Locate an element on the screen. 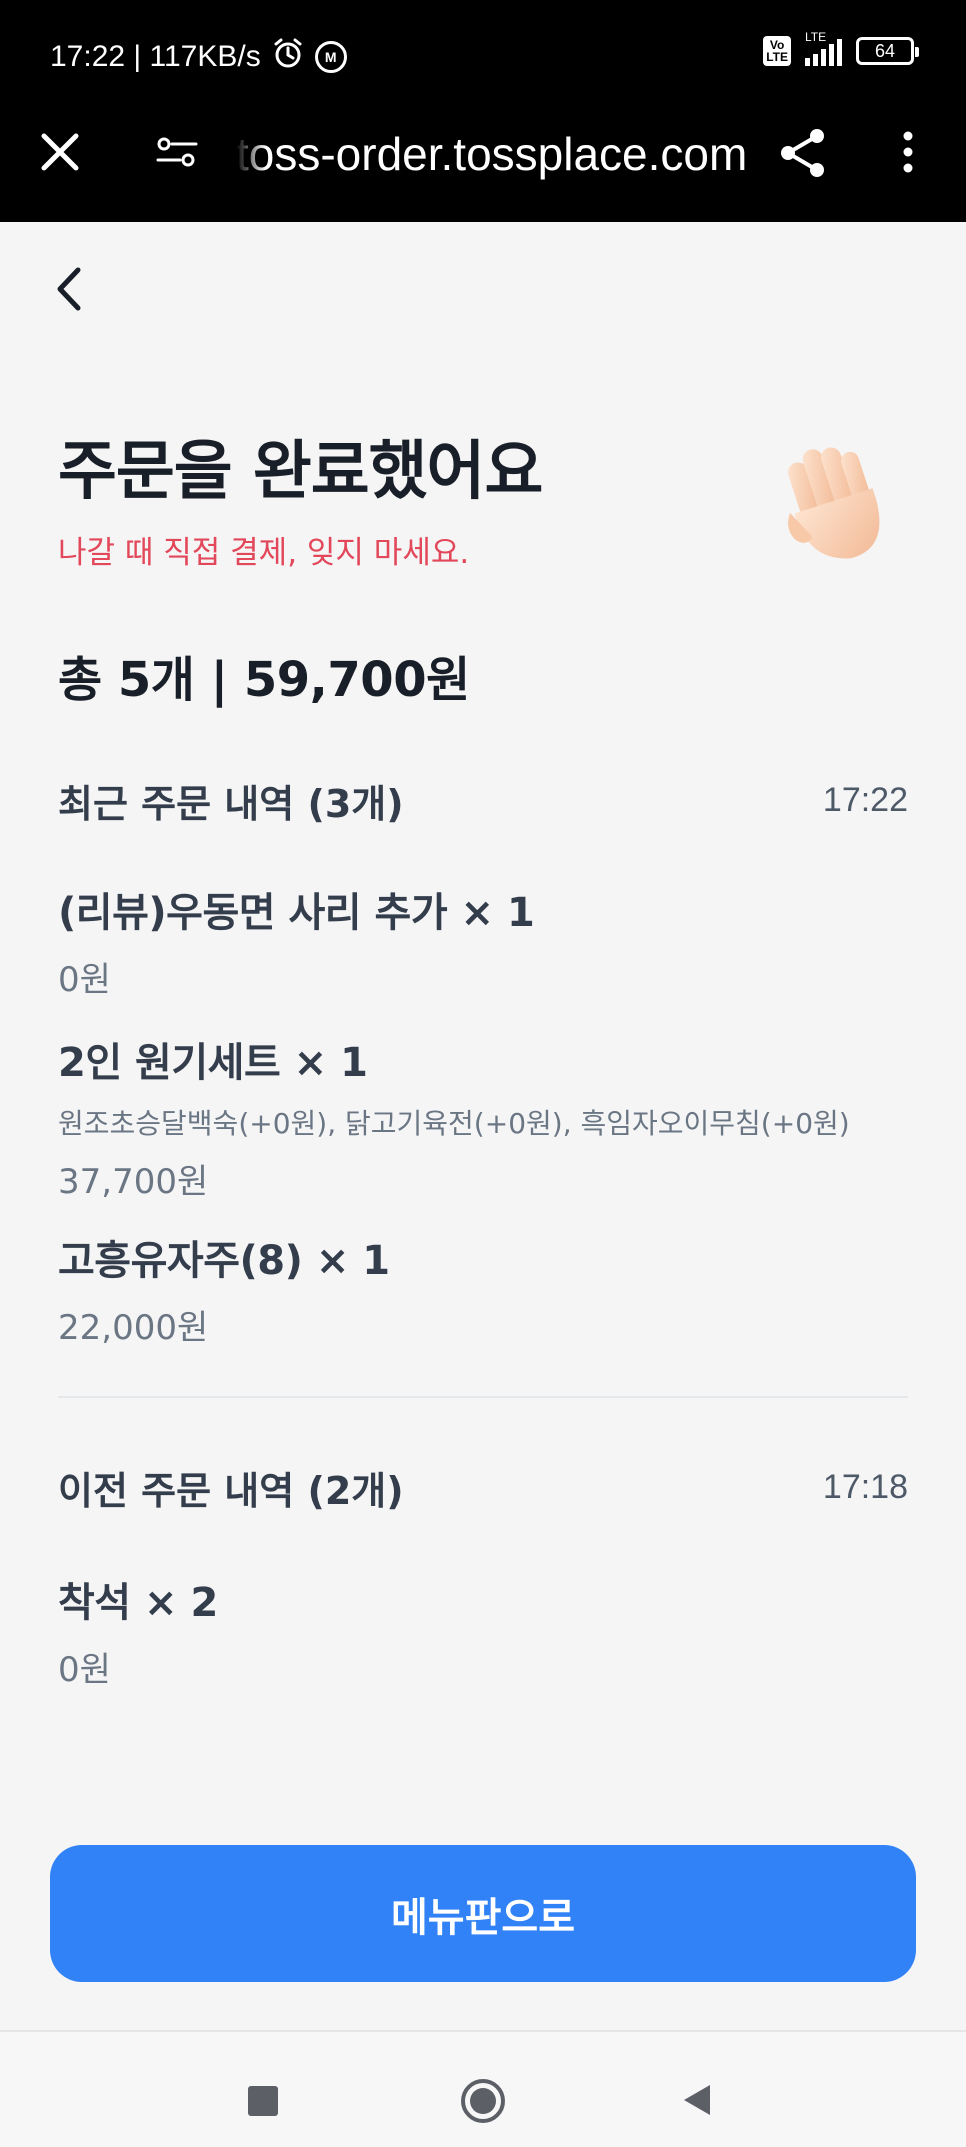 The height and width of the screenshot is (2147, 966). battery-icon: 64 is located at coordinates (887, 51).